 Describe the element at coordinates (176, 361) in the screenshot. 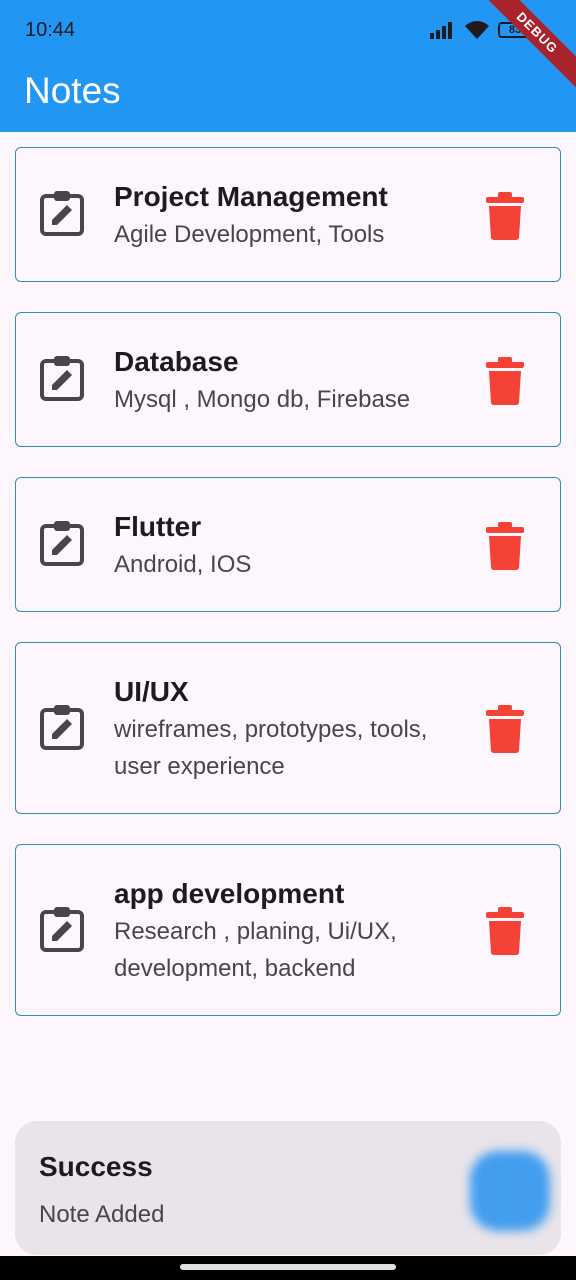

I see `note-title: Database` at that location.